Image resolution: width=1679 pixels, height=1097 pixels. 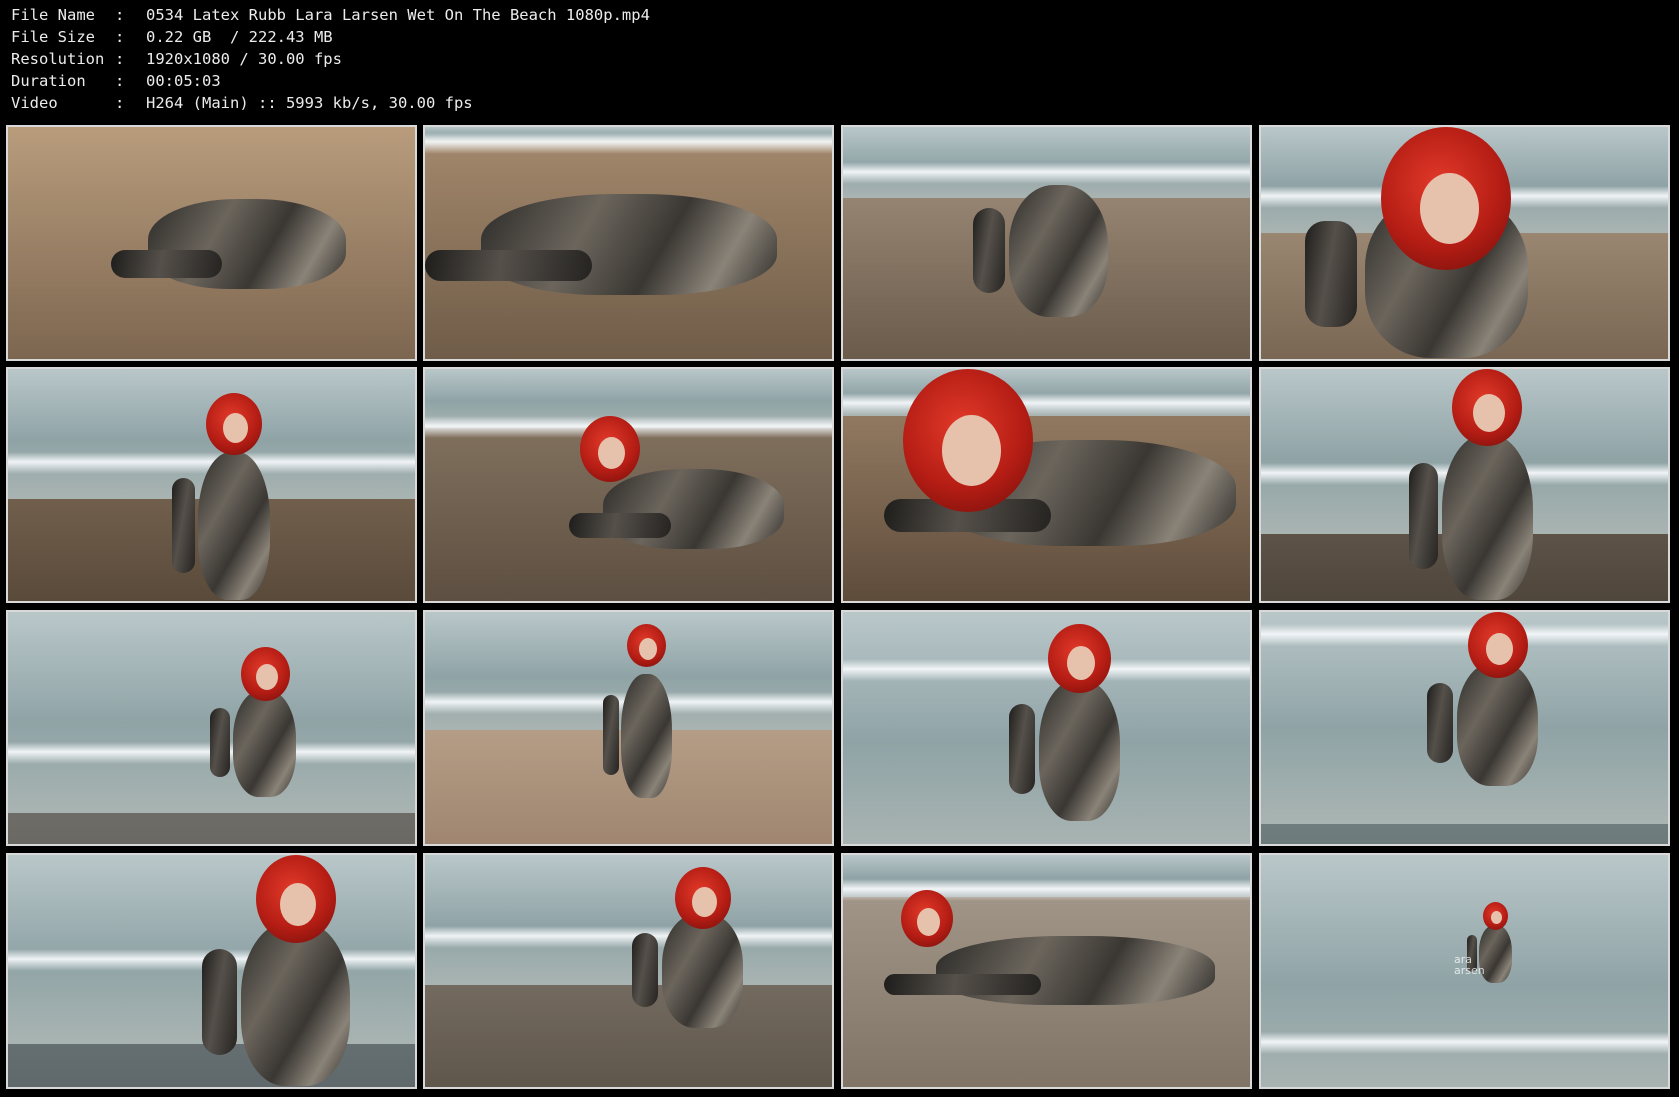 I want to click on resolution-label: Resolution, so click(x=58, y=59).